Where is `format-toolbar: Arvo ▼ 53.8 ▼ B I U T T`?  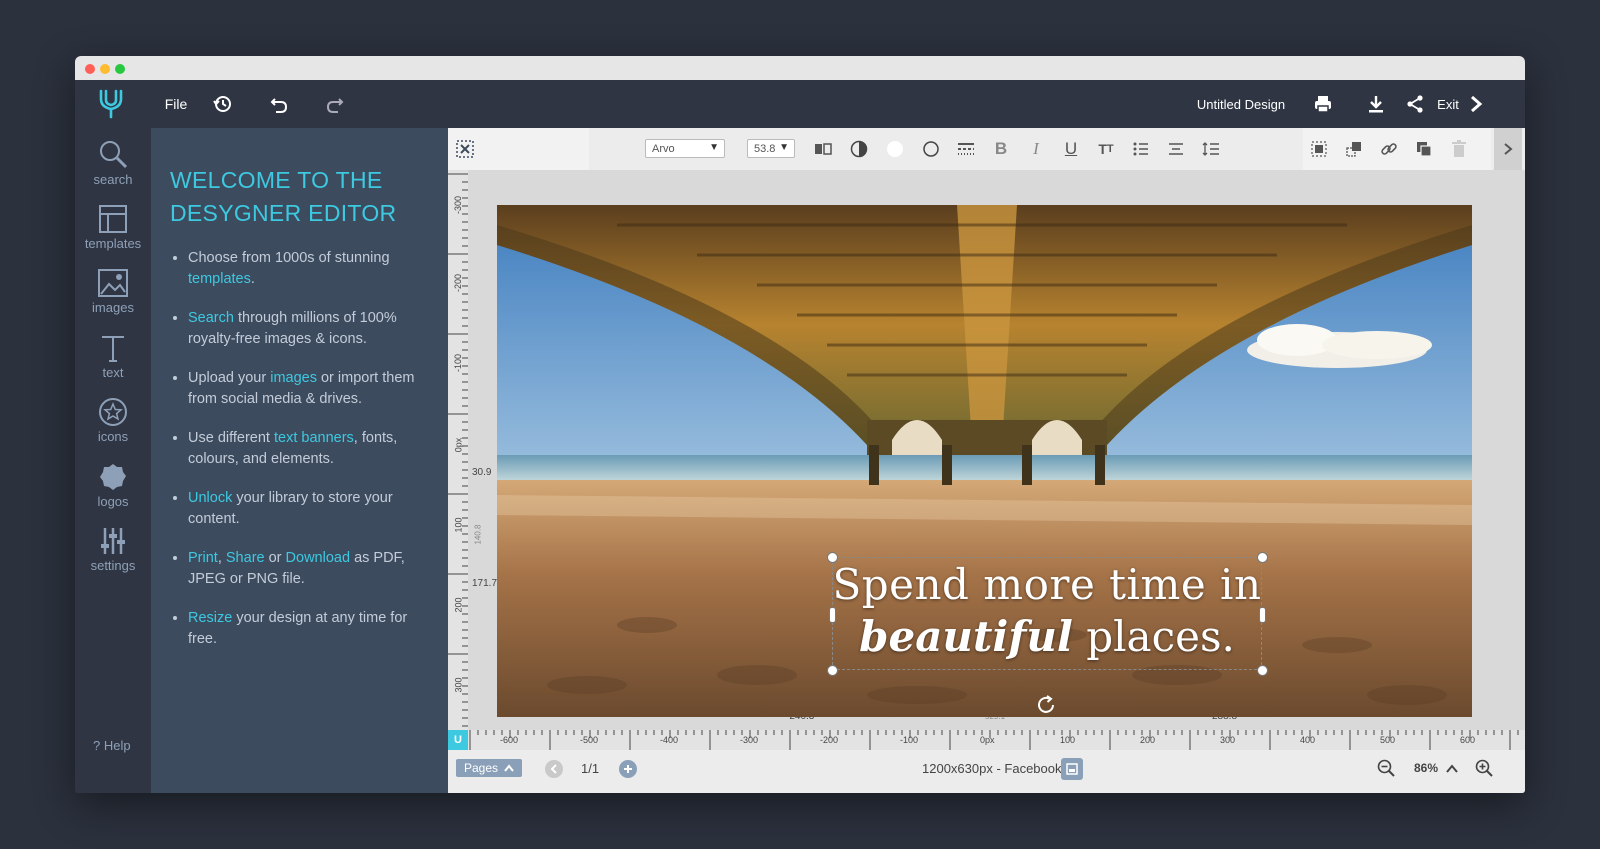 format-toolbar: Arvo ▼ 53.8 ▼ B I U T T is located at coordinates (986, 149).